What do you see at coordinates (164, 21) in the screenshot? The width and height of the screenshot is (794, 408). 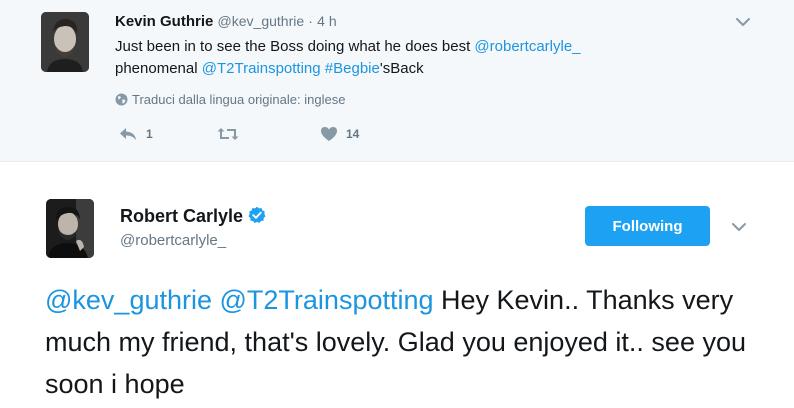 I see `author-name: Kevin Guthrie` at bounding box center [164, 21].